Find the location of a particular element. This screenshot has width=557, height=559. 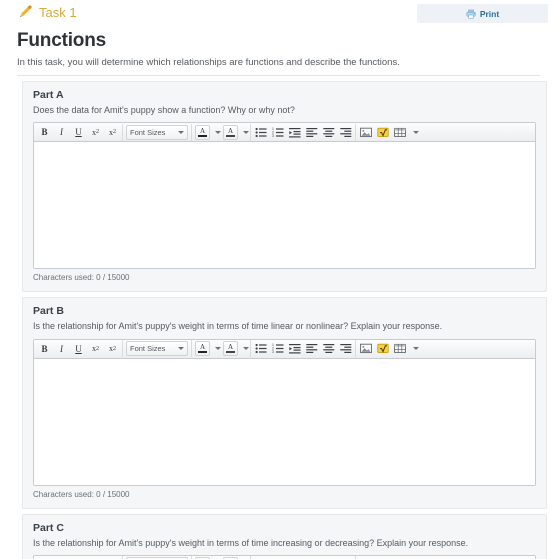

page-title: Functions is located at coordinates (61, 40).